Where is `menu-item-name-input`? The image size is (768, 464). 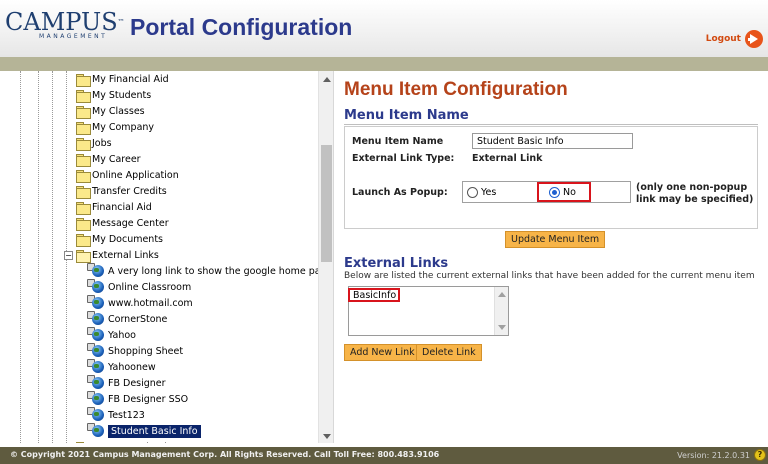 menu-item-name-input is located at coordinates (552, 141).